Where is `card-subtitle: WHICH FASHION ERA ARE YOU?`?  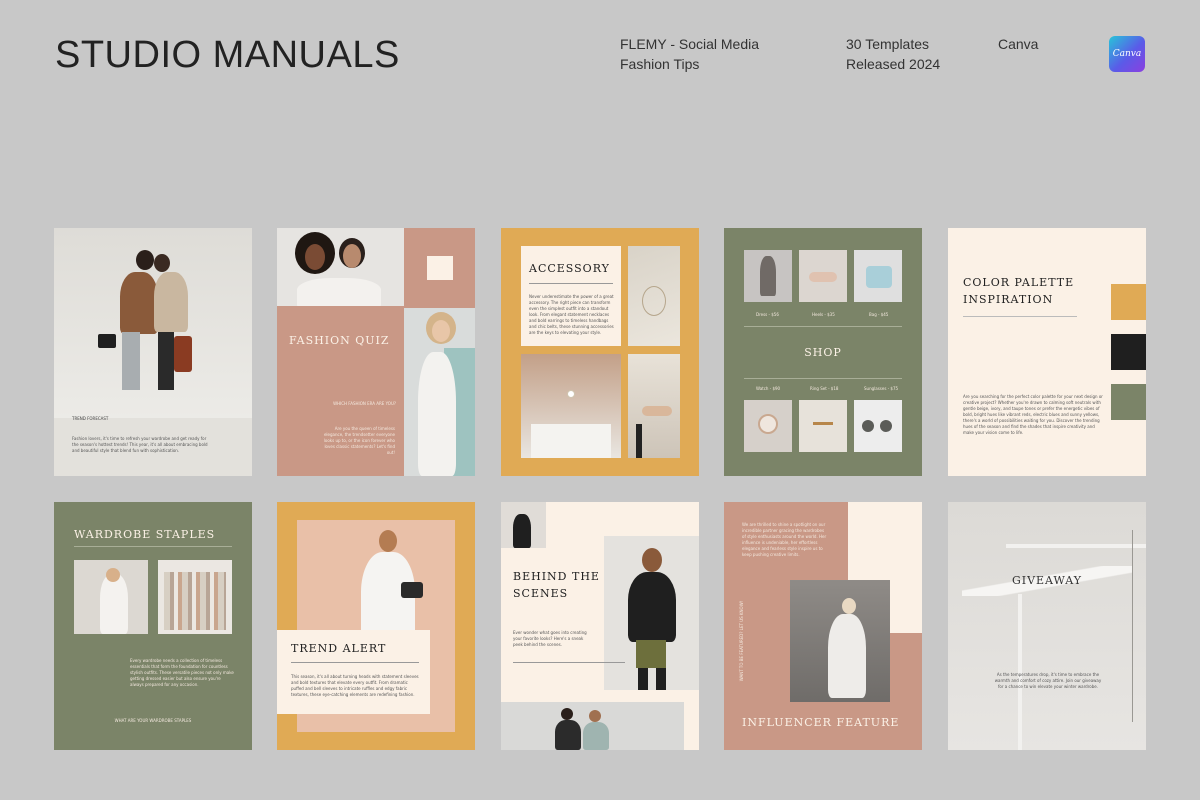
card-subtitle: WHICH FASHION ERA ARE YOU? is located at coordinates (364, 403).